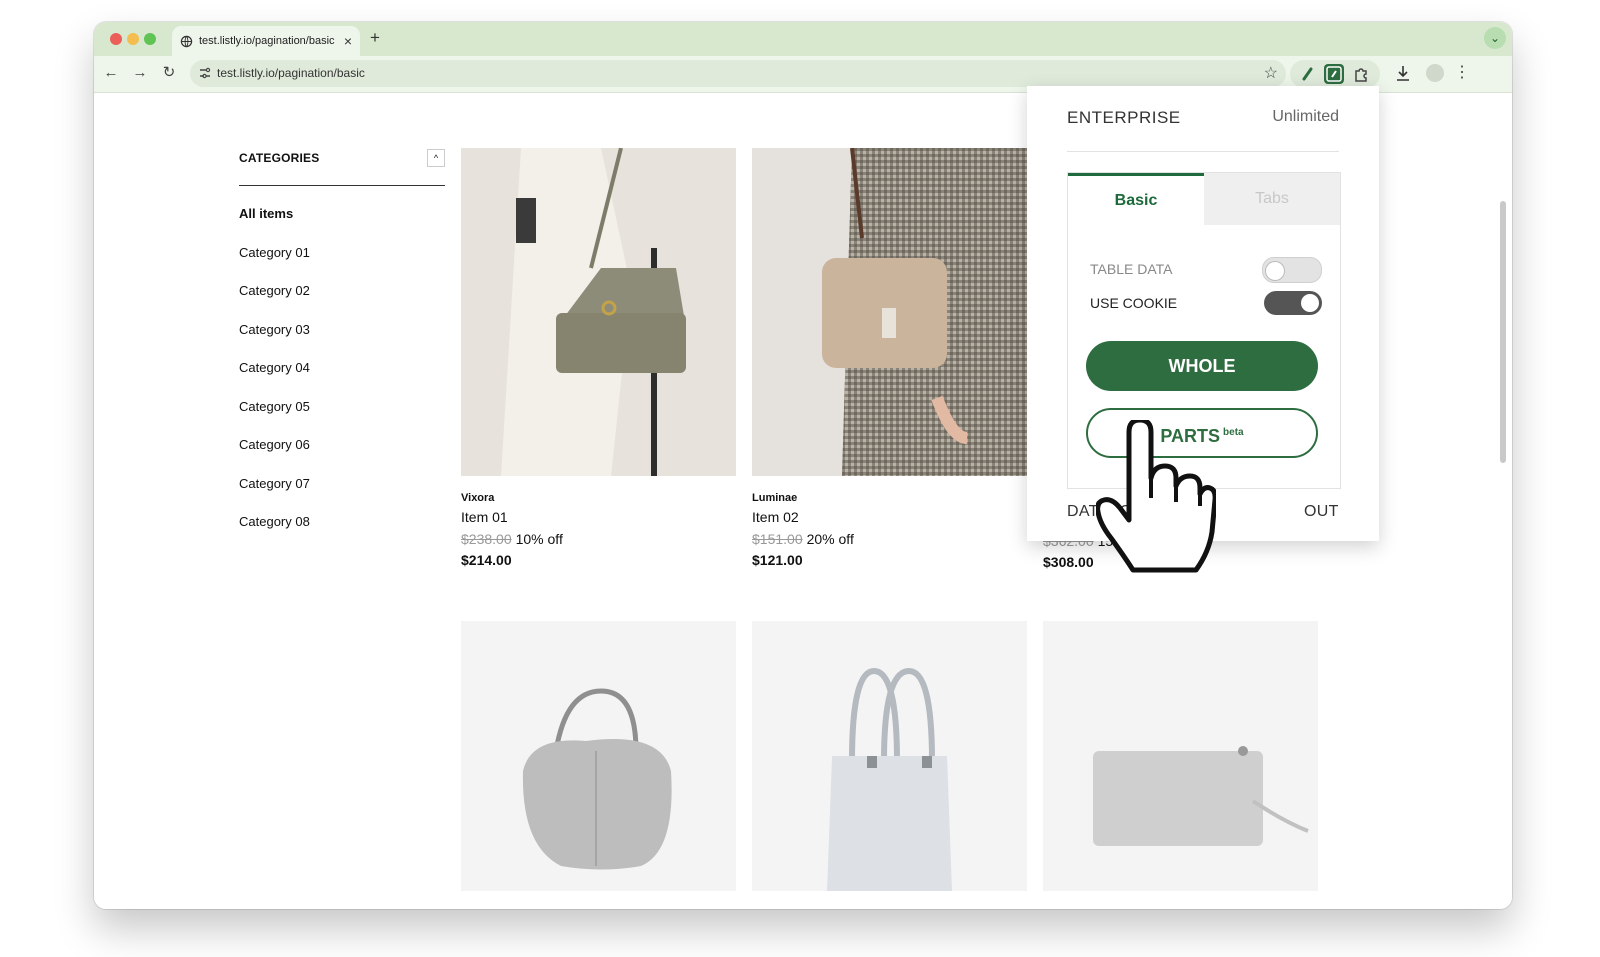 The image size is (1600, 957). What do you see at coordinates (150, 39) in the screenshot?
I see `maximize-window-button` at bounding box center [150, 39].